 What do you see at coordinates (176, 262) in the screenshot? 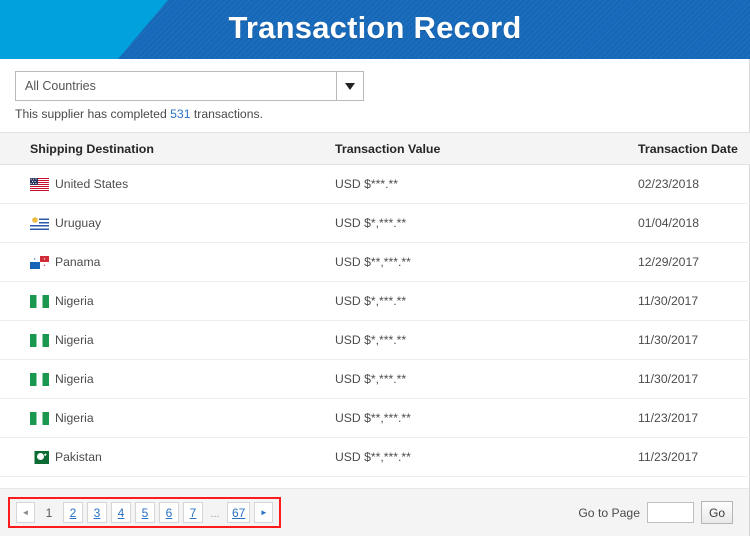
I see `destination-cell: Panama` at bounding box center [176, 262].